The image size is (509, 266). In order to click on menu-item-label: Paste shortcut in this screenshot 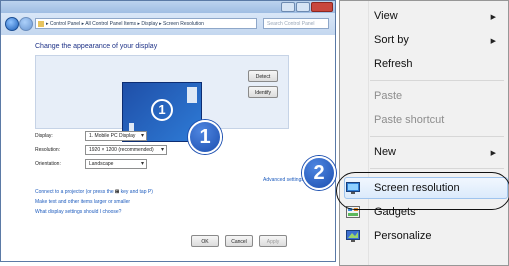, I will do `click(409, 120)`.